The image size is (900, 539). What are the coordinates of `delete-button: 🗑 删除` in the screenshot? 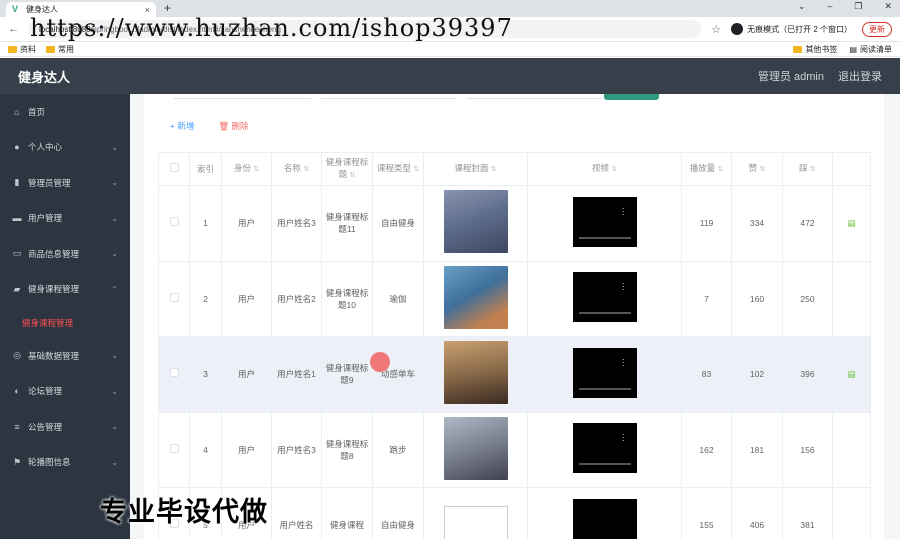 It's located at (233, 126).